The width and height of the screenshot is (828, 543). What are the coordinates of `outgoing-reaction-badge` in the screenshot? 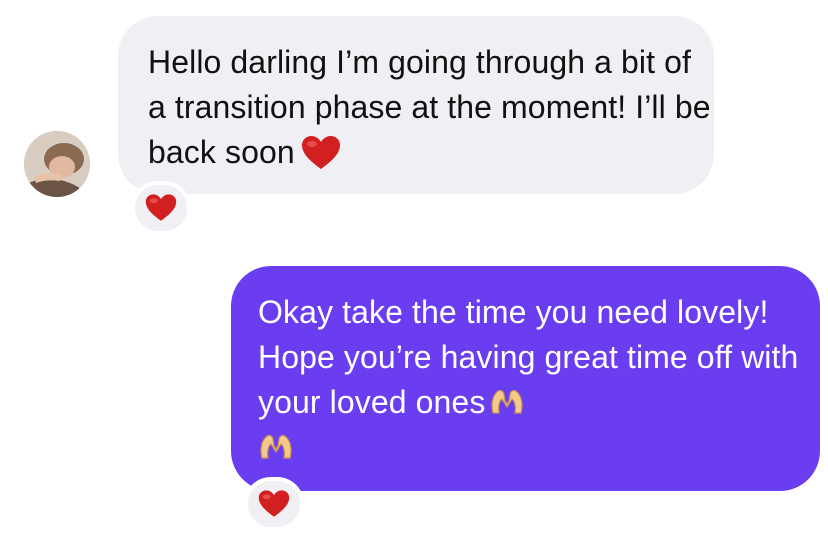 It's located at (274, 504).